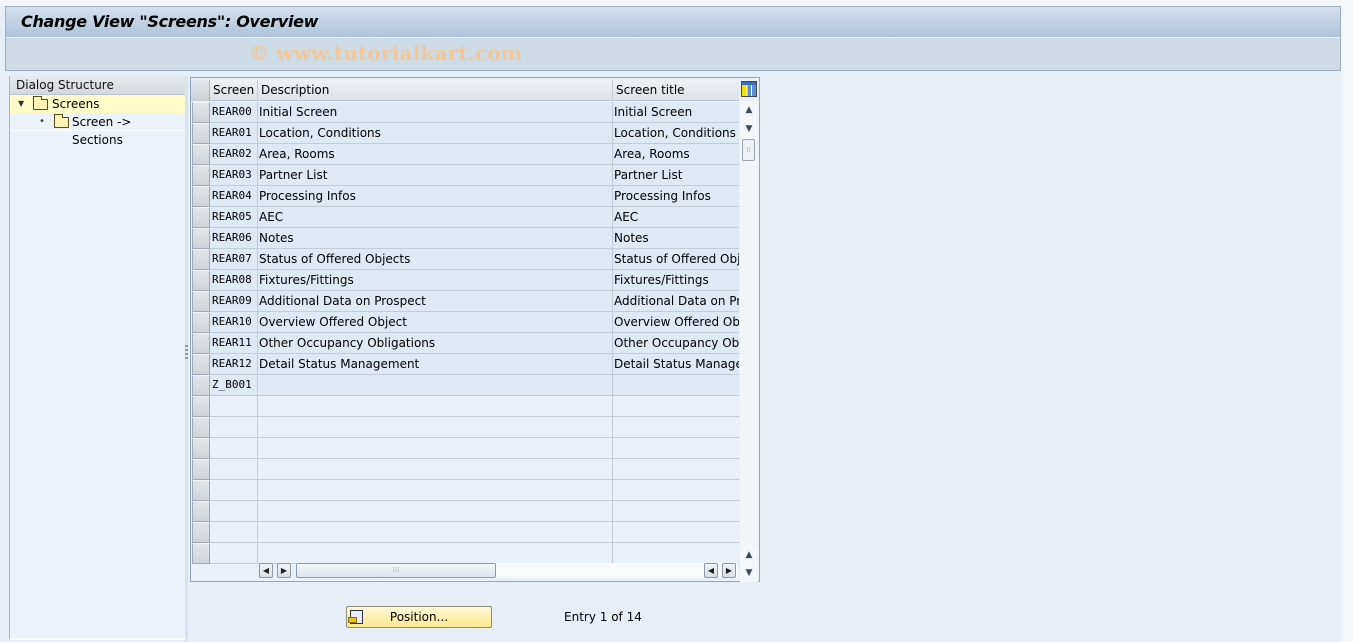  Describe the element at coordinates (465, 385) in the screenshot. I see `table-row: Z_B001` at that location.